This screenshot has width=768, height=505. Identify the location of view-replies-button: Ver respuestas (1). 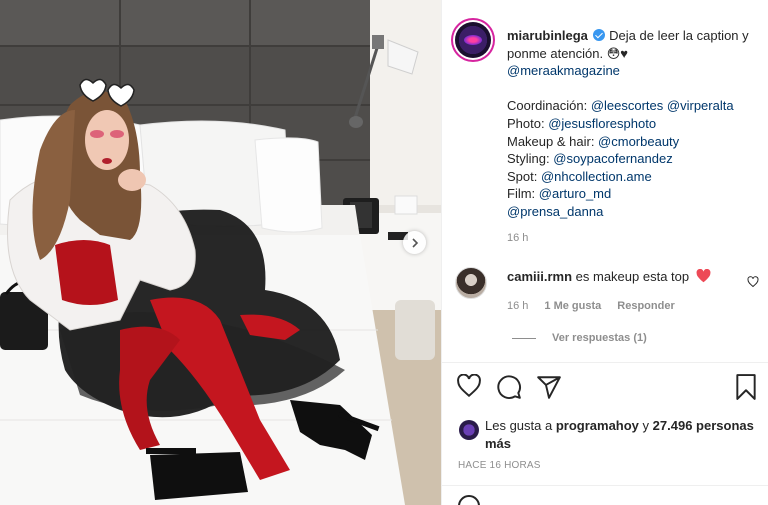
(579, 338).